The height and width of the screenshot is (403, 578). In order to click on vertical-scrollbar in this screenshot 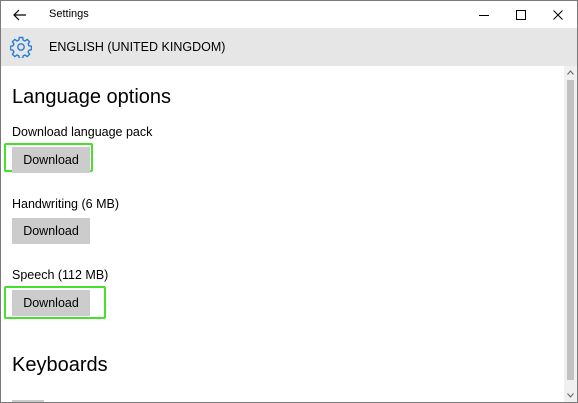, I will do `click(570, 234)`.